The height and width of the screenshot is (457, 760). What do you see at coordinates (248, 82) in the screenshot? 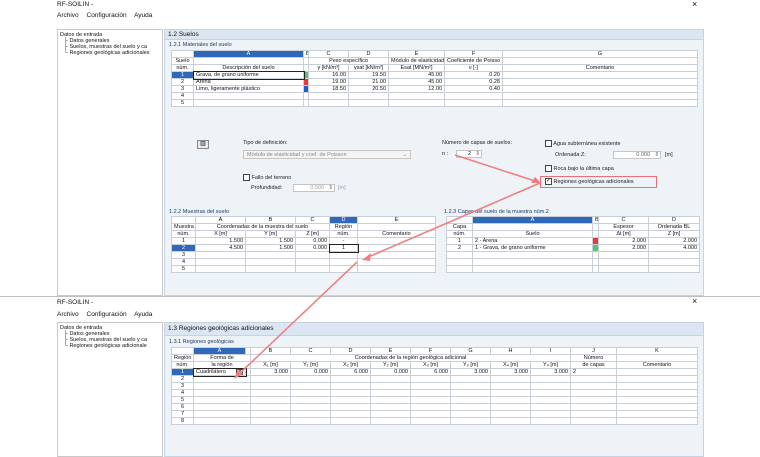
I see `cell-soil-desc: Arena` at bounding box center [248, 82].